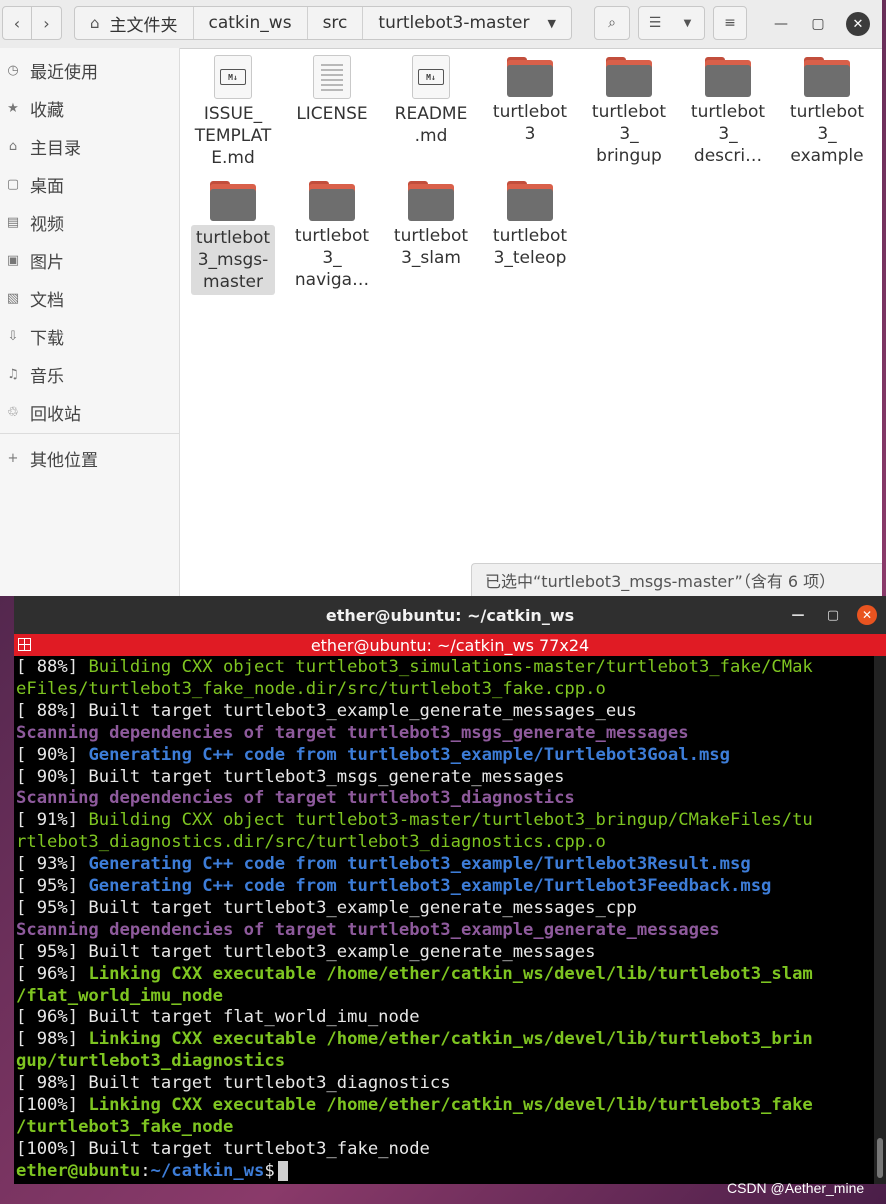 This screenshot has width=886, height=1204. I want to click on close-icon: ✕, so click(858, 24).